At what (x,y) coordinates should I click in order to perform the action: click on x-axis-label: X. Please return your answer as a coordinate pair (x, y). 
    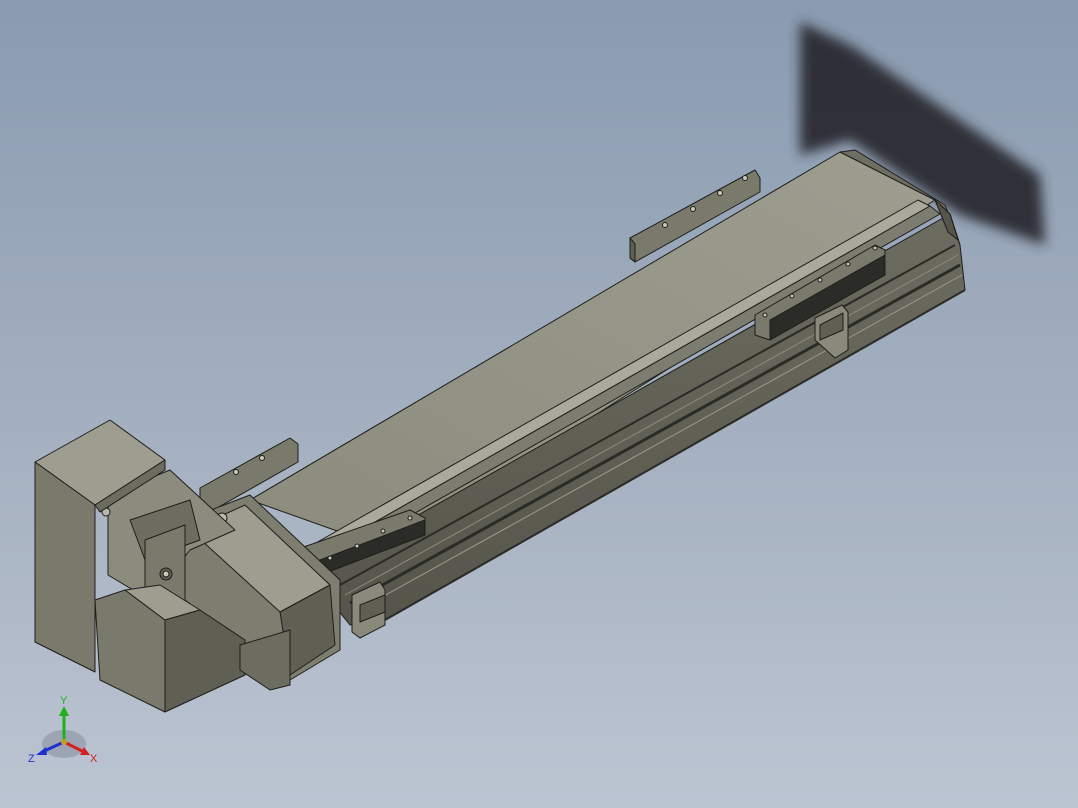
    Looking at the image, I should click on (94, 759).